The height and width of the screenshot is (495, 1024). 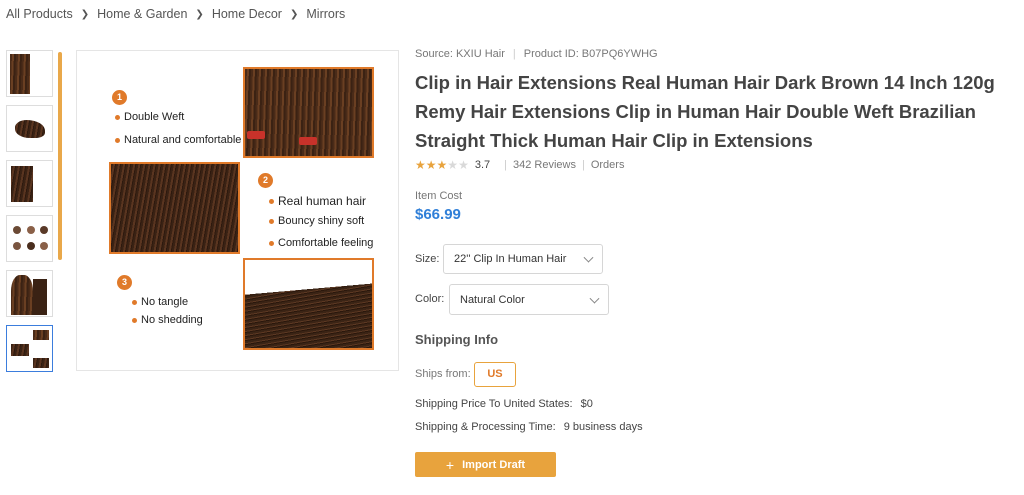 What do you see at coordinates (438, 214) in the screenshot?
I see `price: $66.99` at bounding box center [438, 214].